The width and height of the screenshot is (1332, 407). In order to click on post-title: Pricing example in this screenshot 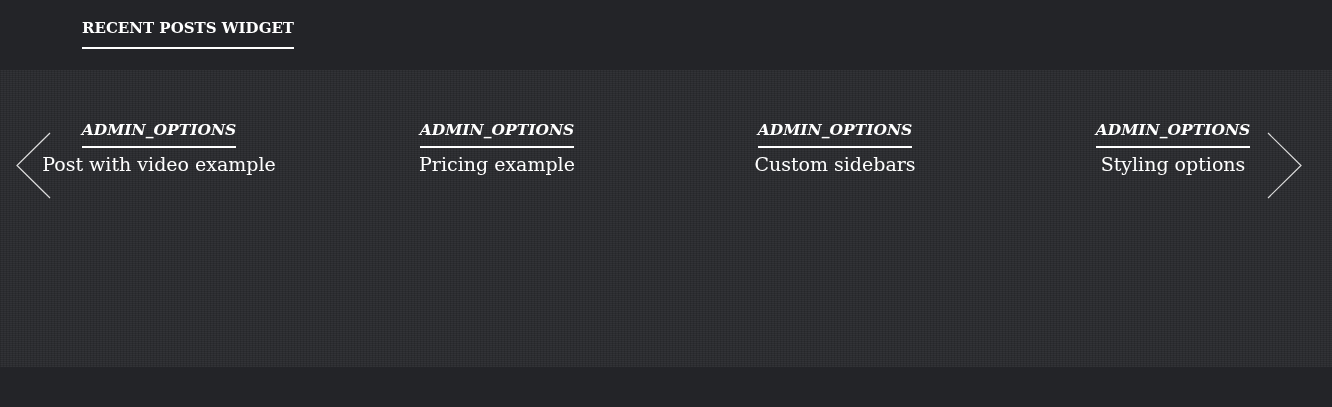, I will do `click(497, 164)`.